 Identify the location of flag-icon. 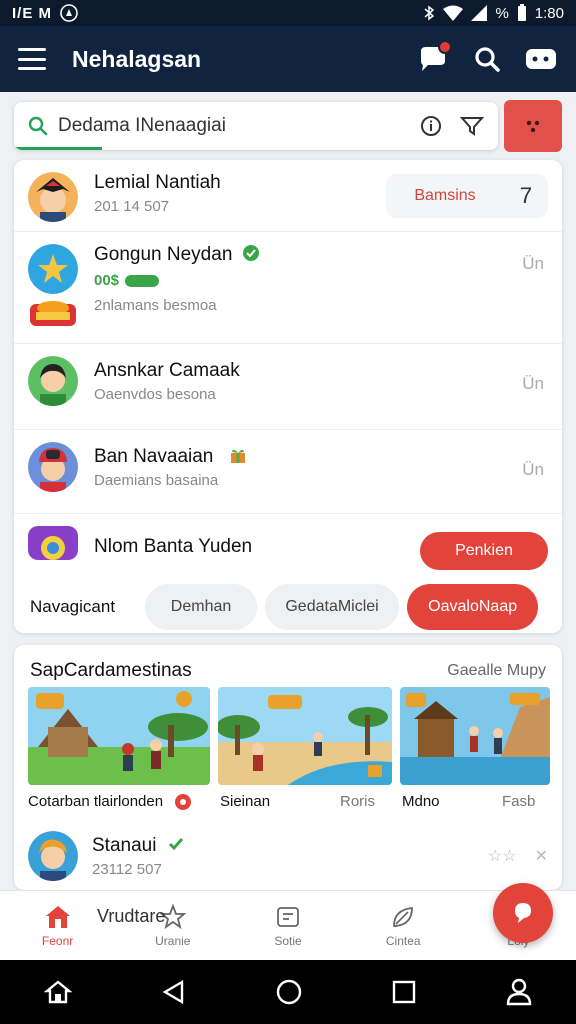
(183, 802).